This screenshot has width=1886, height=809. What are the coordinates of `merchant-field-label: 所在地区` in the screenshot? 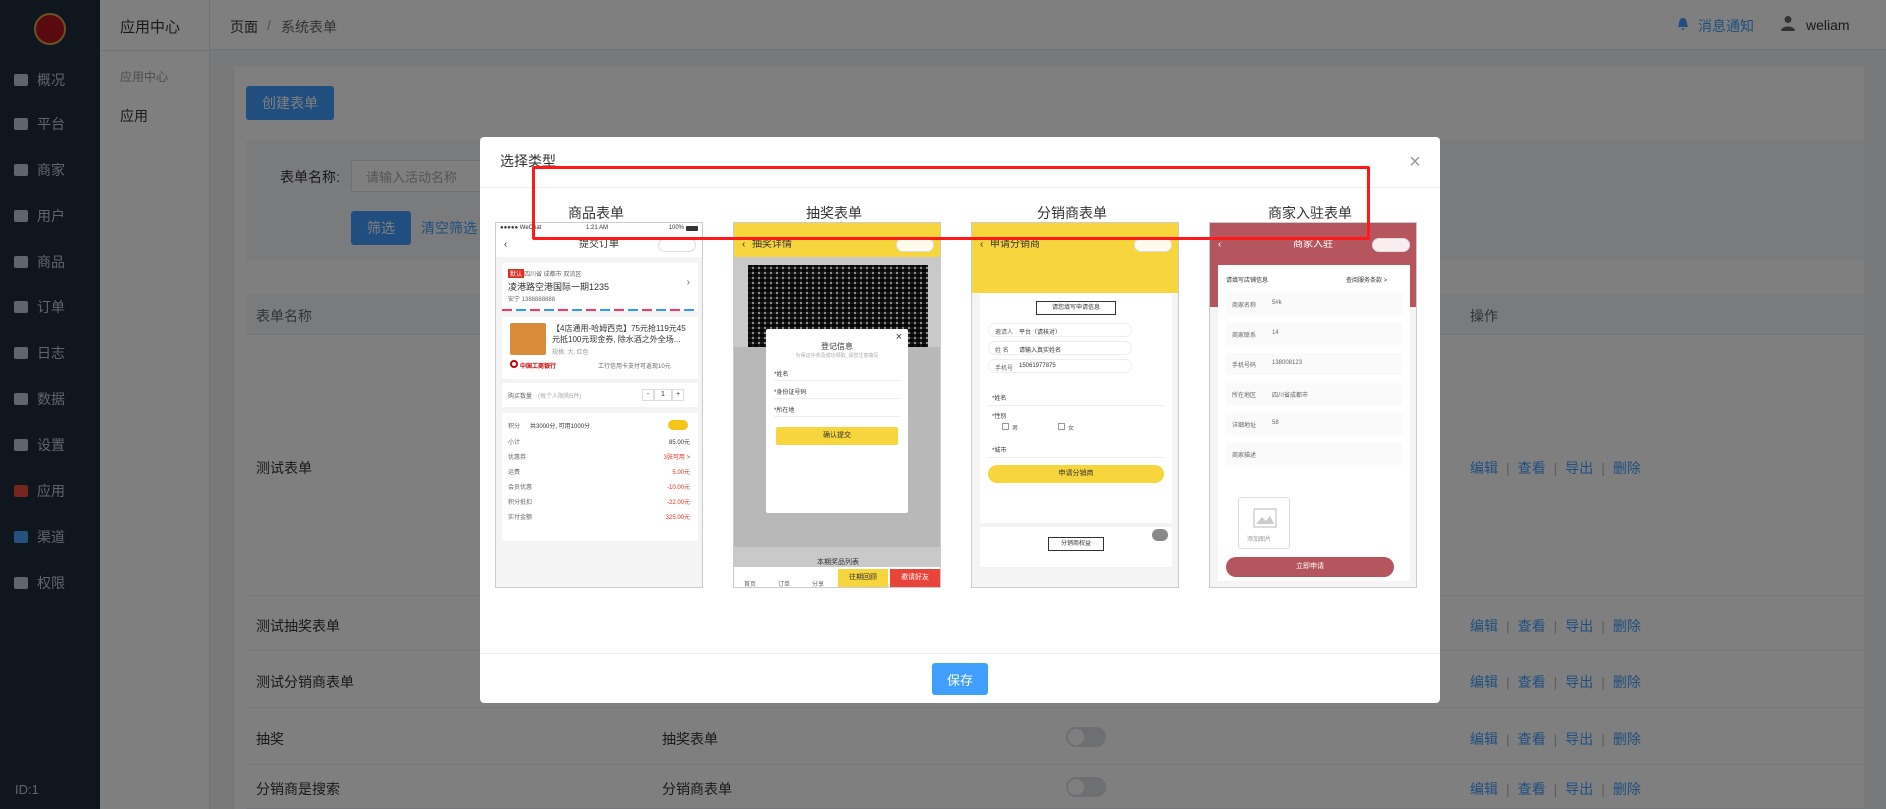 It's located at (1244, 396).